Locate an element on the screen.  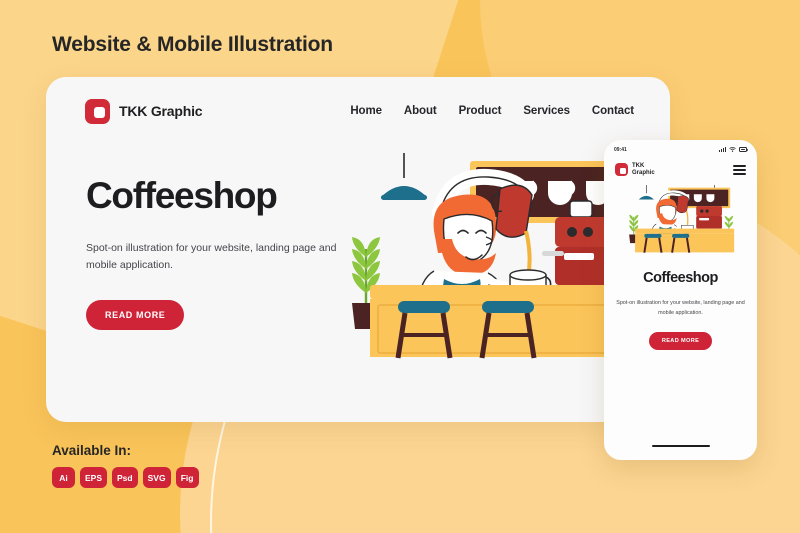
desktop-brand-label: TKK Graphic is located at coordinates (161, 111).